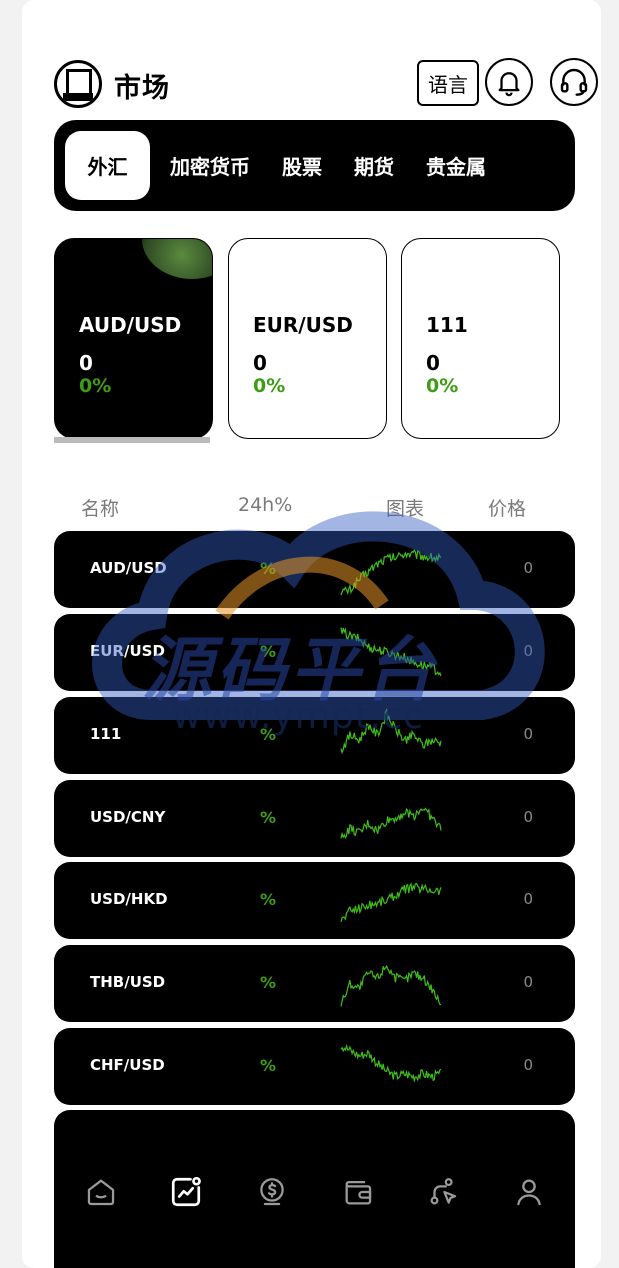  I want to click on nav-wallet, so click(358, 1192).